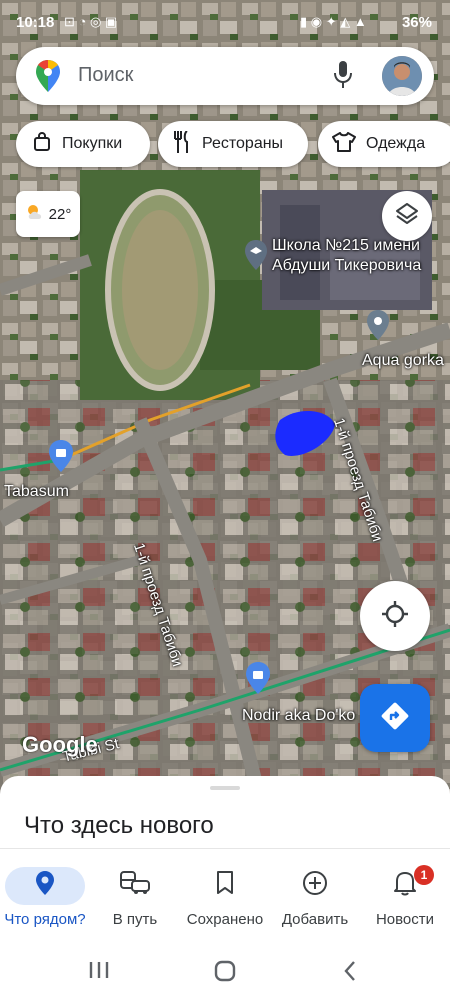 The width and height of the screenshot is (450, 1000). I want to click on system-icons: ▮ ◉ ✦ ◭ ▲, so click(333, 21).